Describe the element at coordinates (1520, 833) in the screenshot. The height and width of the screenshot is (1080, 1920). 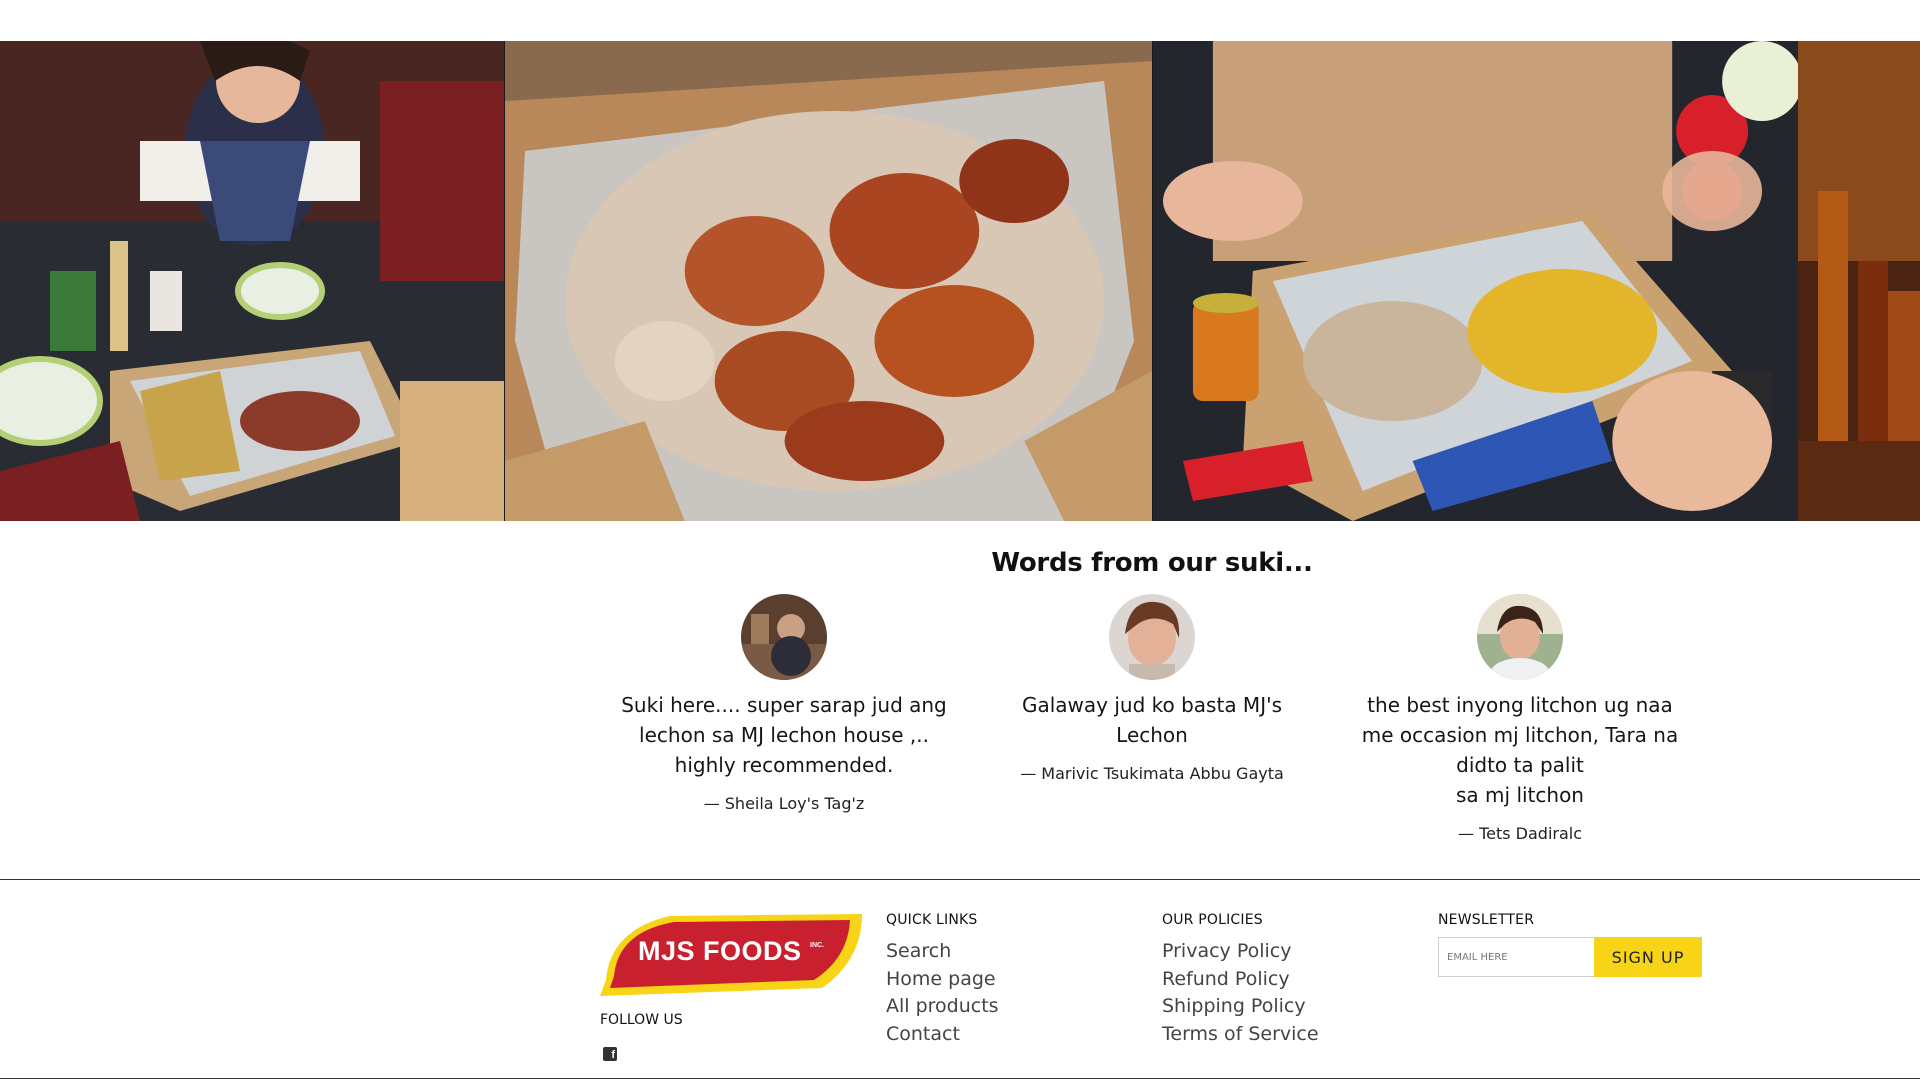
I see `testimonial-author: — Tets Dadiralc` at that location.